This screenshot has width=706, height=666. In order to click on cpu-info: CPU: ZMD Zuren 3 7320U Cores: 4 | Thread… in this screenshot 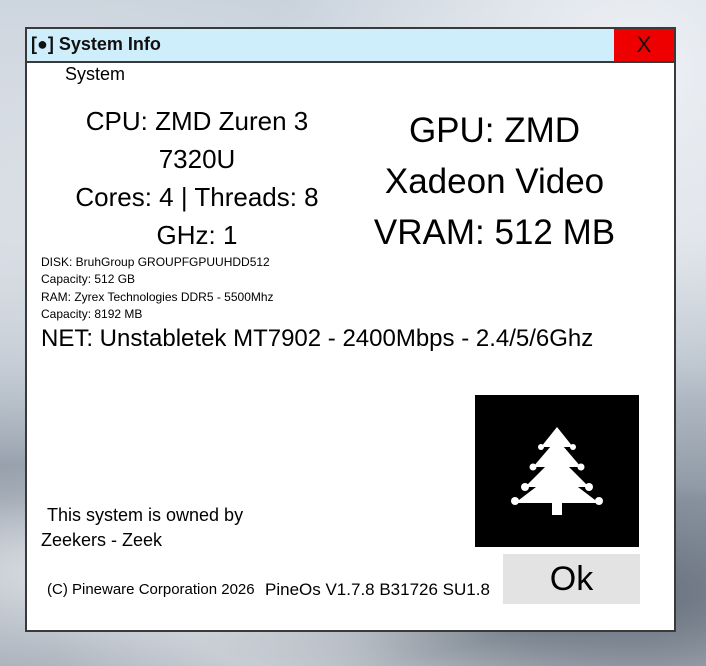, I will do `click(197, 178)`.